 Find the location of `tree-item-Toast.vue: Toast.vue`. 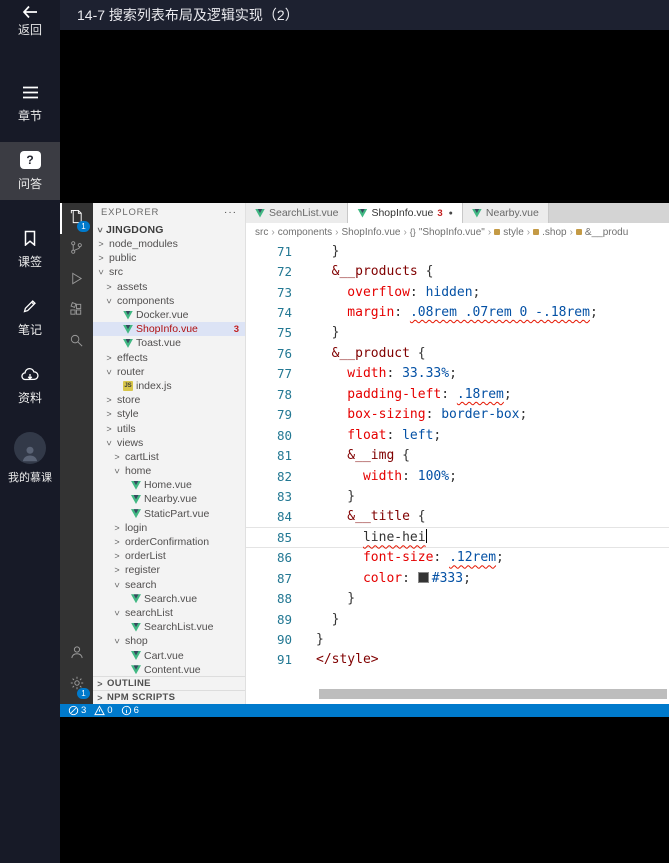

tree-item-Toast.vue: Toast.vue is located at coordinates (169, 343).